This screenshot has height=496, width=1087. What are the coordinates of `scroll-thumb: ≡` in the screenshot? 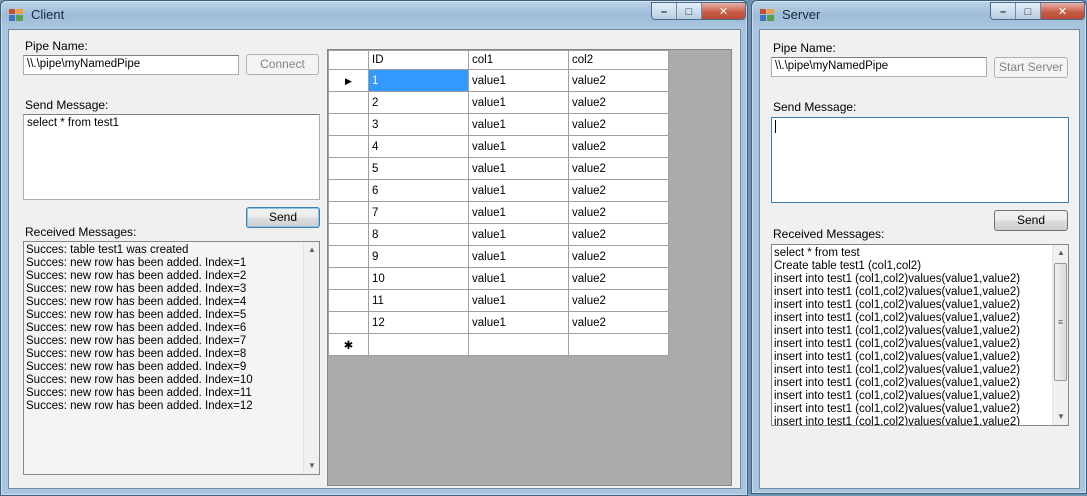 It's located at (1060, 322).